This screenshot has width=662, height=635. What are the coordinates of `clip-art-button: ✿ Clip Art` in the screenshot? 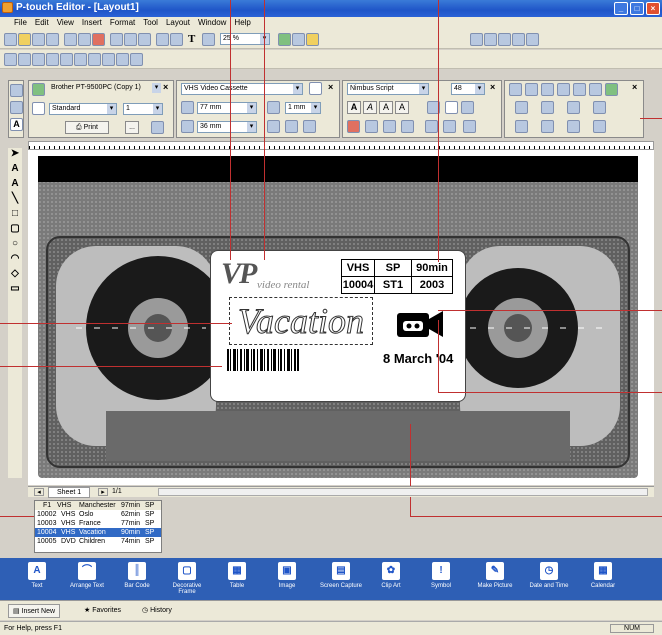 It's located at (391, 580).